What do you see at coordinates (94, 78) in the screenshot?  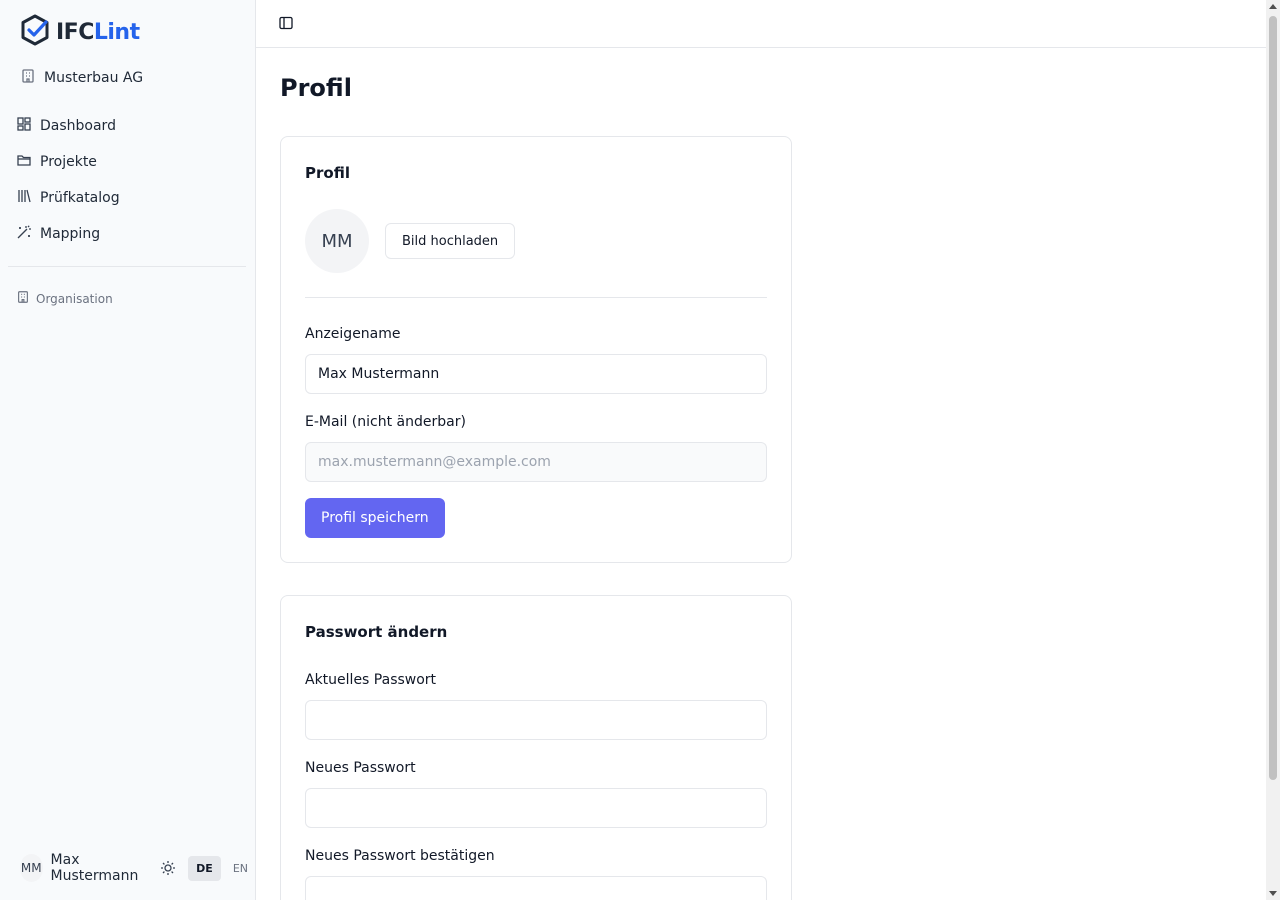 I see `organization-name: Musterbau AG` at bounding box center [94, 78].